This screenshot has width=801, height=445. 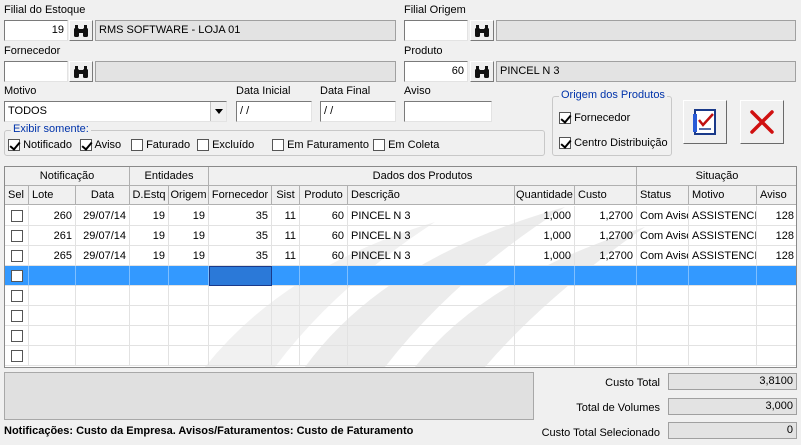 I want to click on motivo-value: TODOS, so click(x=27, y=111).